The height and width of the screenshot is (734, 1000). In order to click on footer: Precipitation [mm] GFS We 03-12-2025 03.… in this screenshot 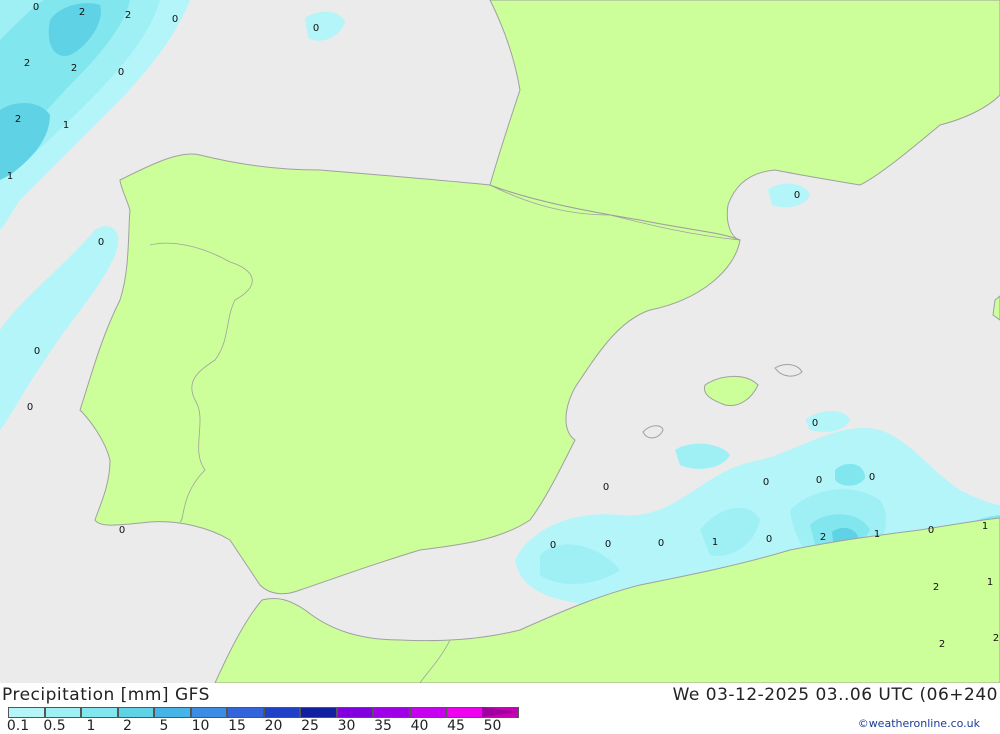, I will do `click(500, 708)`.